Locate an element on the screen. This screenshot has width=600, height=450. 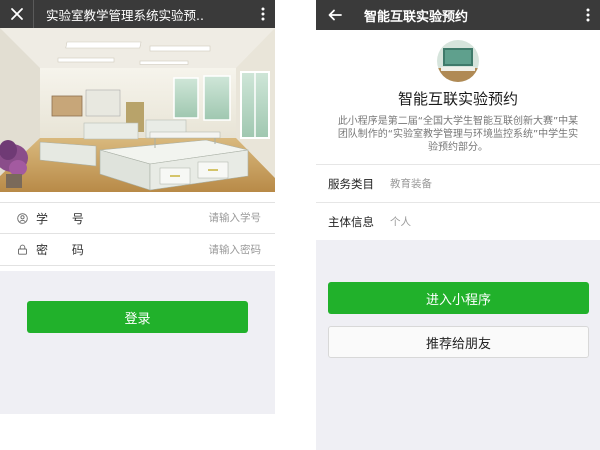
page-title: 智能互联实验预约 is located at coordinates (416, 17).